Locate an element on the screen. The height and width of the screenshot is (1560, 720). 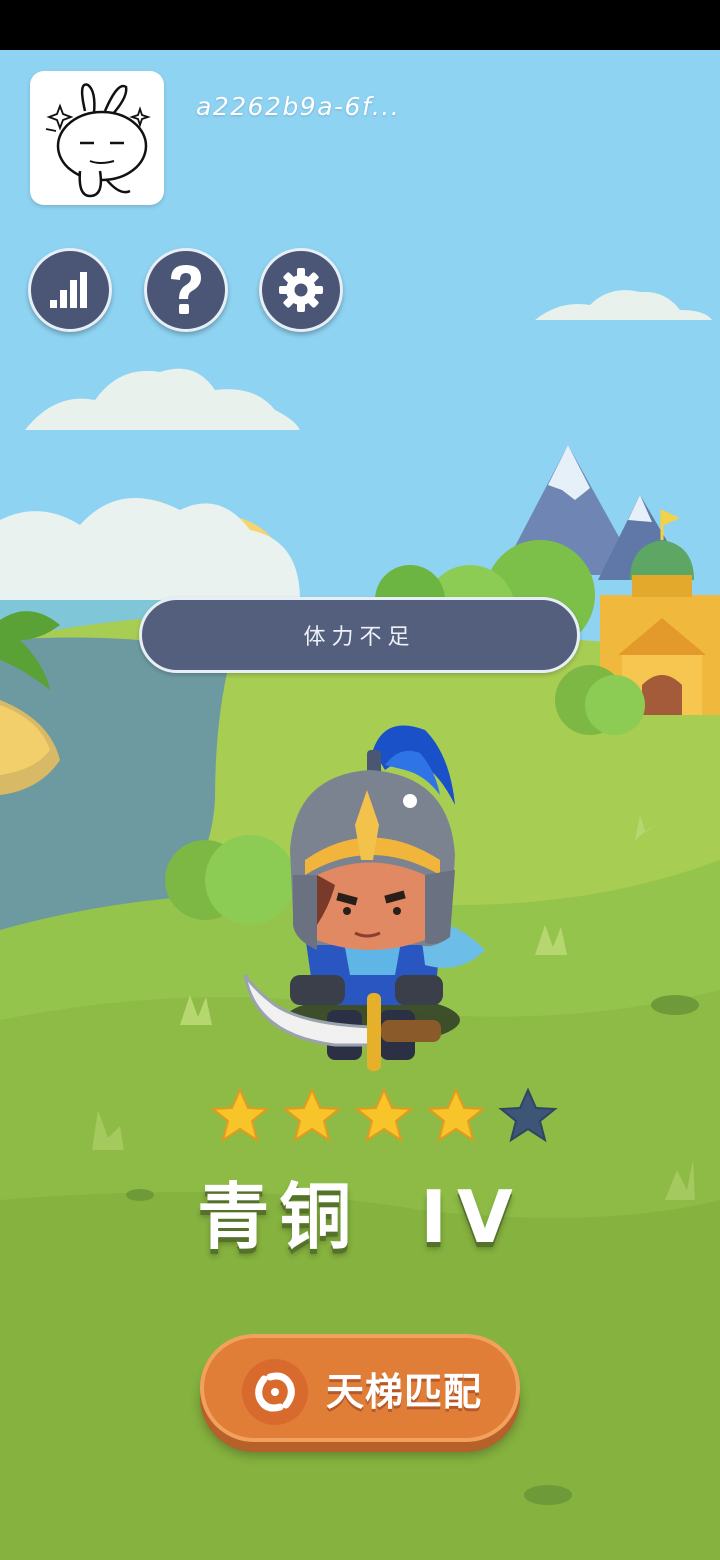
star-empty-icon is located at coordinates (528, 1115).